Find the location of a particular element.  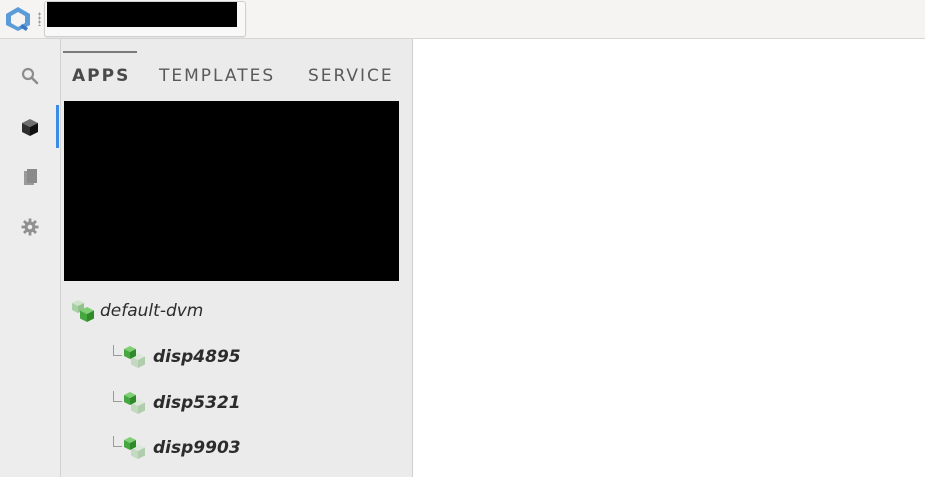

tab-service: SERVICE is located at coordinates (351, 76).